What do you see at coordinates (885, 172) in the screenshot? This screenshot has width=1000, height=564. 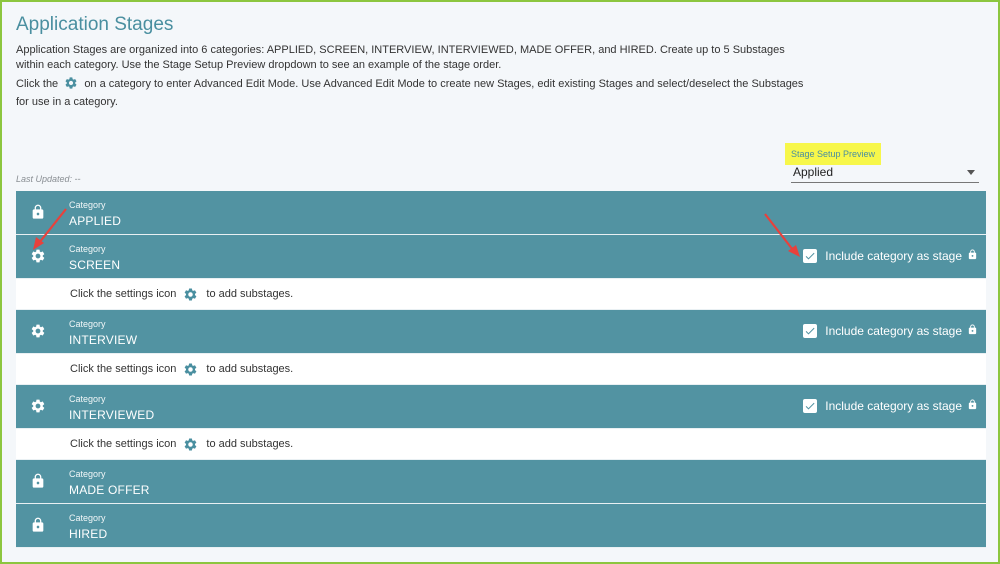 I see `stage-setup-preview-select: Applied` at bounding box center [885, 172].